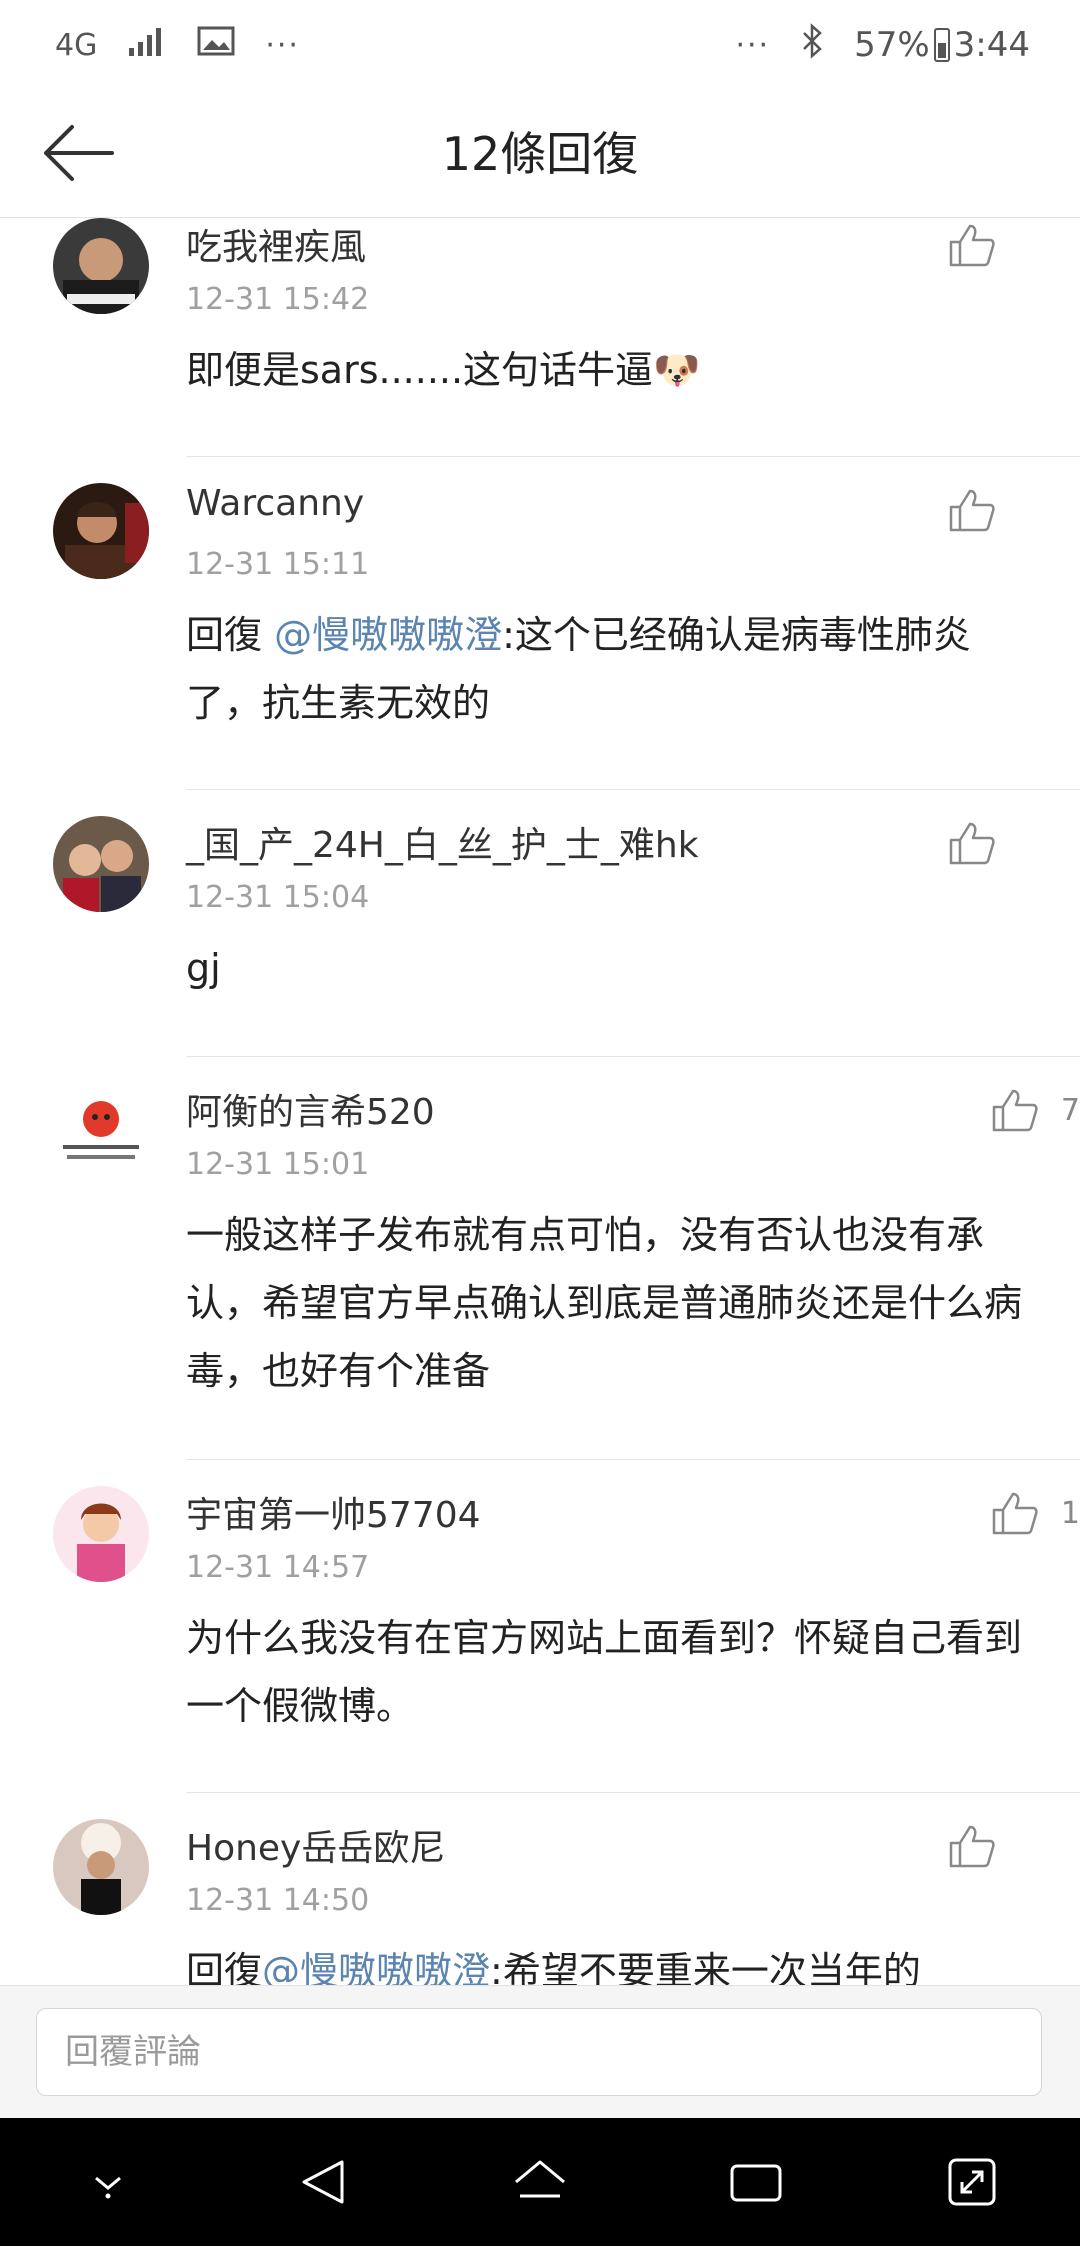  I want to click on comment-time: 12-31 15:04, so click(278, 897).